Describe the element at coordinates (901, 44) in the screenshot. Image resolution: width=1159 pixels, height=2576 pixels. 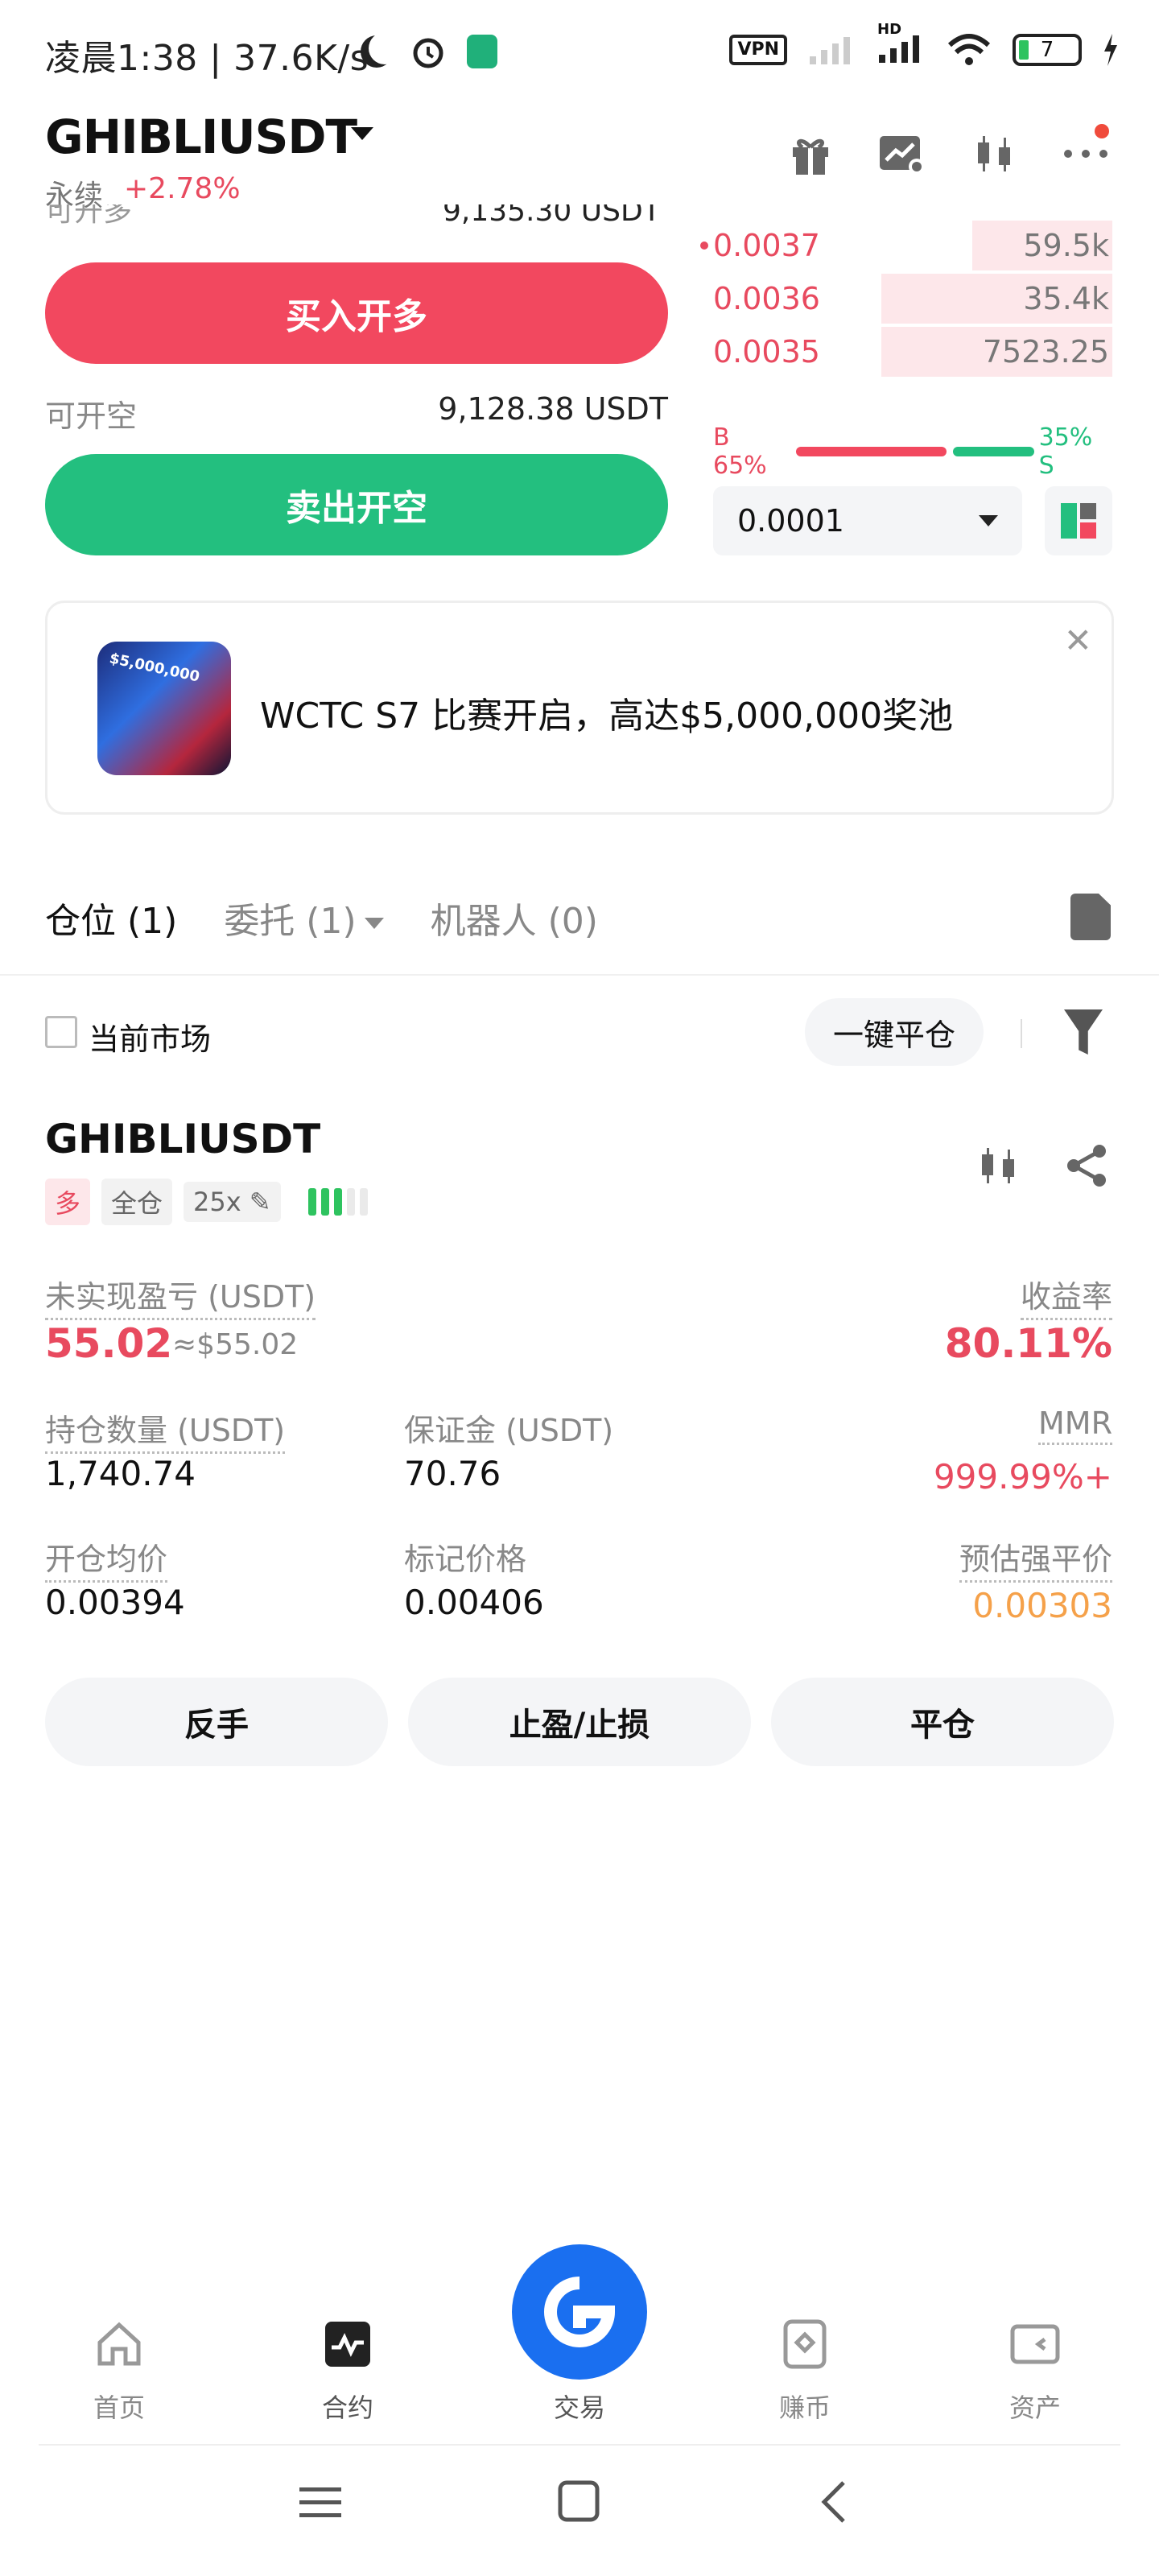
I see `signal-hd-icon: HD` at that location.